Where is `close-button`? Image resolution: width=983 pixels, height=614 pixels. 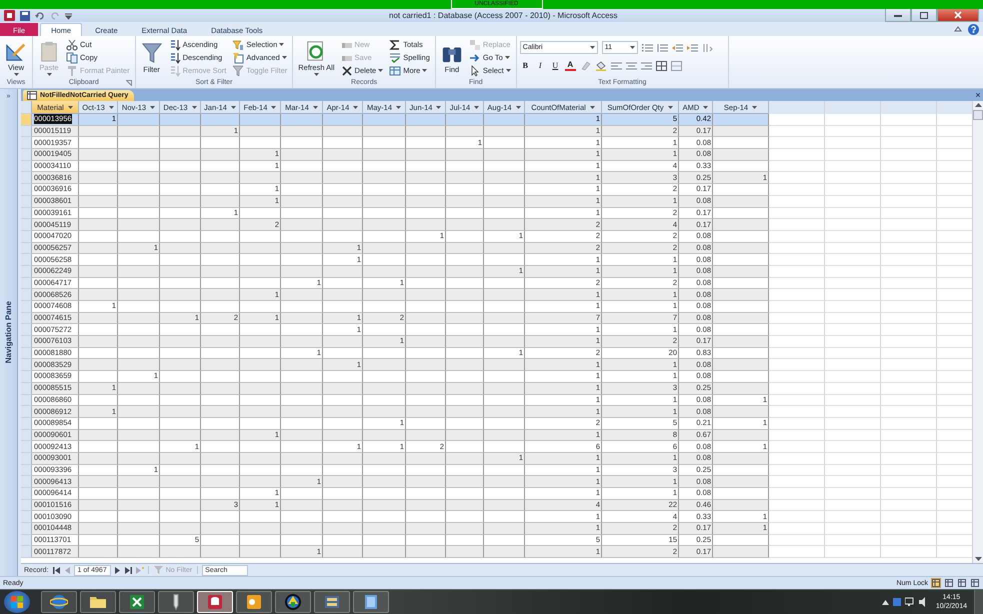
close-button is located at coordinates (958, 15).